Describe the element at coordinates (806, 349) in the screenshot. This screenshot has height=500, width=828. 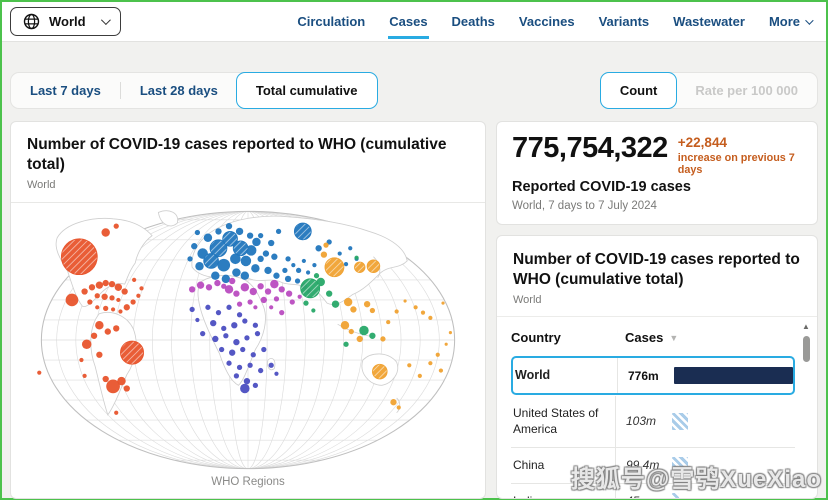
I see `scrollbar-thumb` at that location.